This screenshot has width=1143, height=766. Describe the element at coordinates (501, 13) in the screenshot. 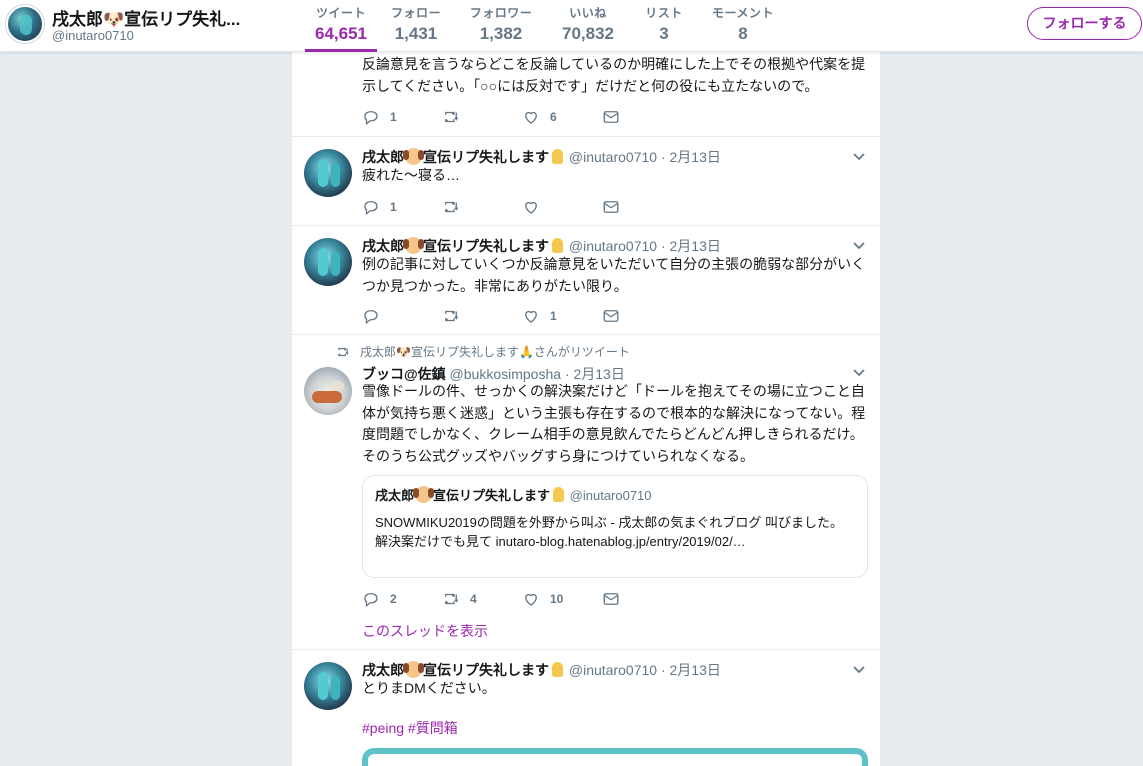

I see `stat-label: フォロワー` at that location.